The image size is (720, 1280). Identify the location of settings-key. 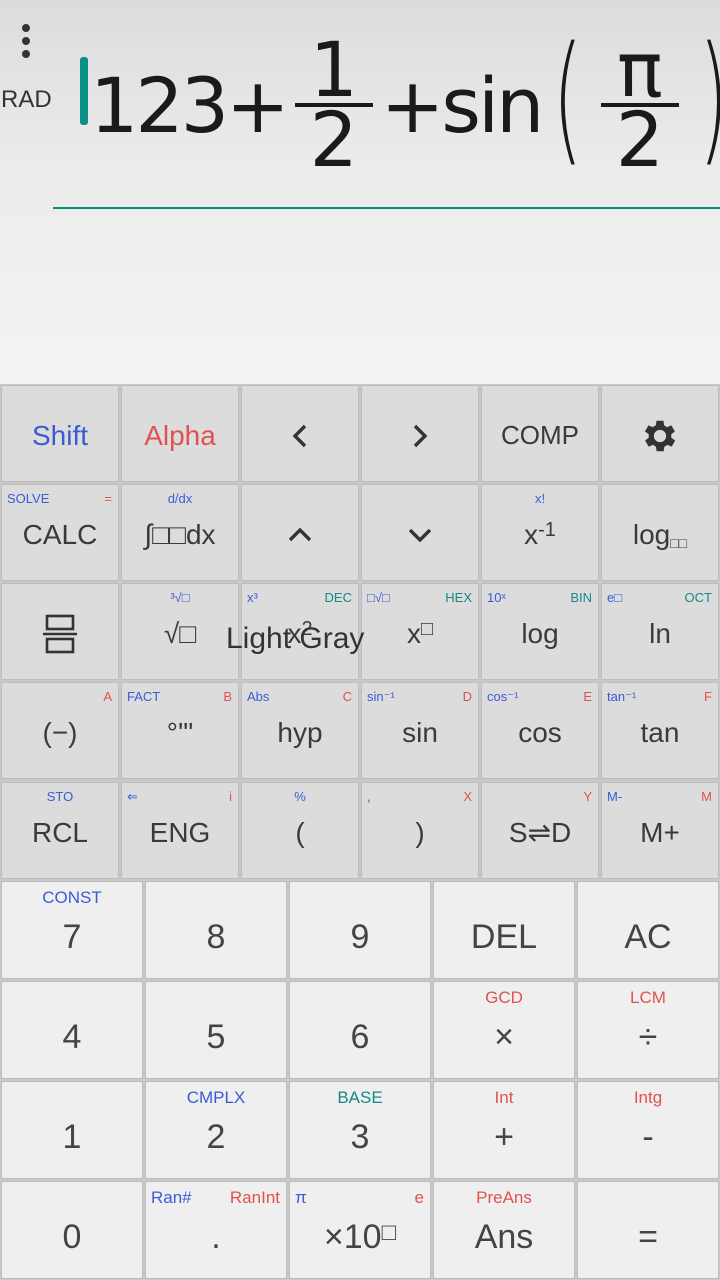
(660, 433).